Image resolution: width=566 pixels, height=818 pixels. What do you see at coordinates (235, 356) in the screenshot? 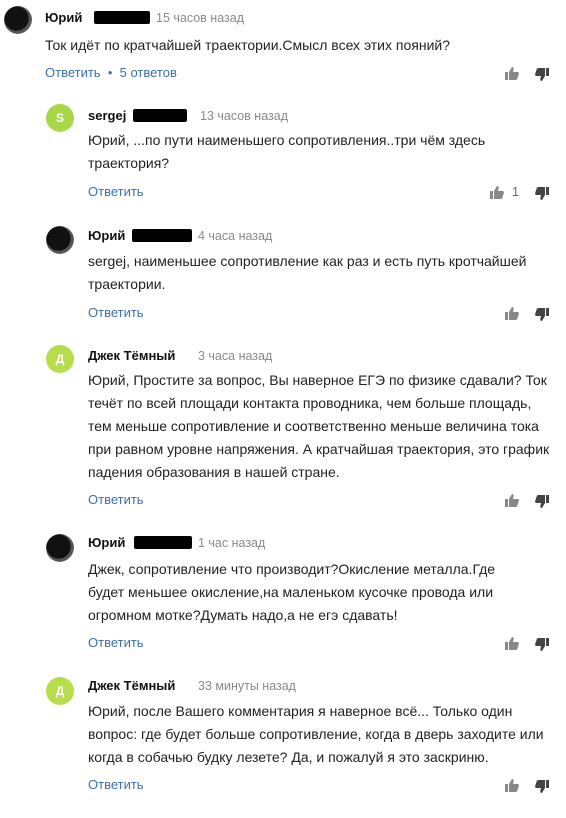
I see `comment-time: 3 часа назад` at bounding box center [235, 356].